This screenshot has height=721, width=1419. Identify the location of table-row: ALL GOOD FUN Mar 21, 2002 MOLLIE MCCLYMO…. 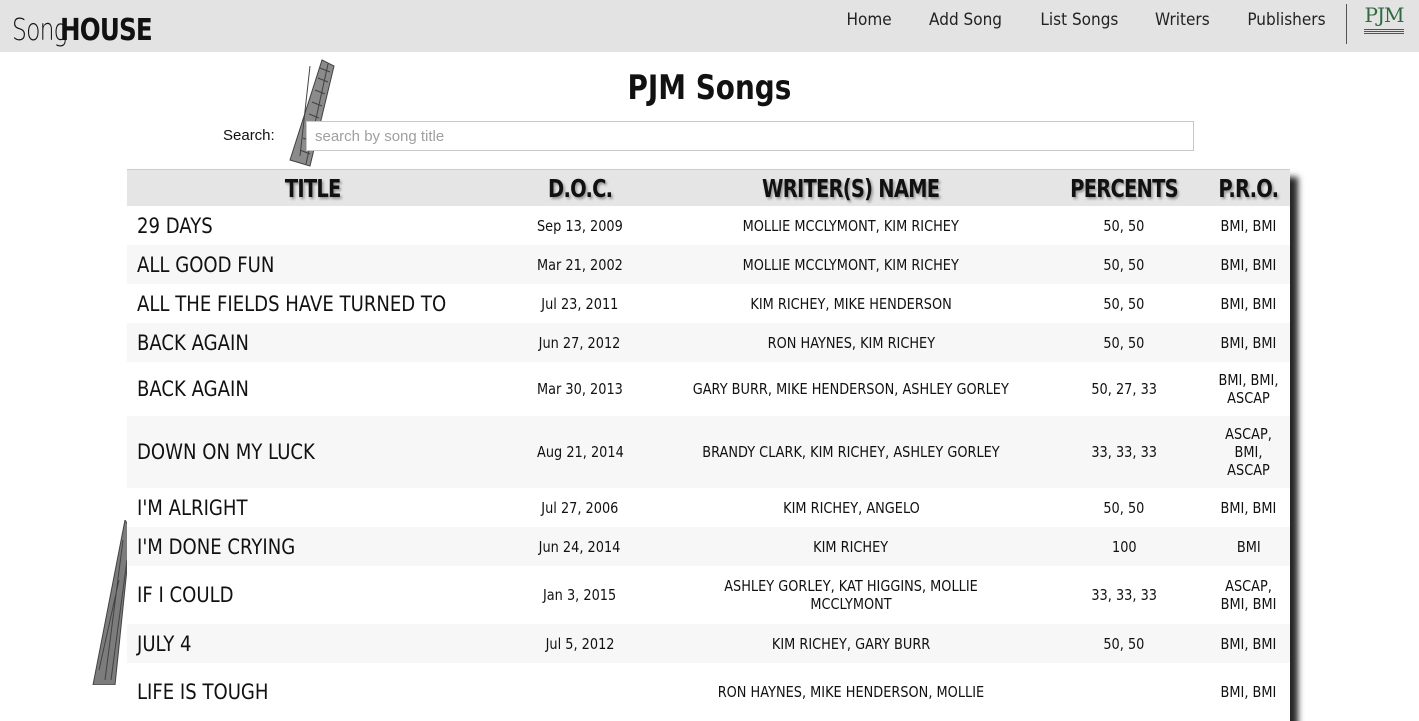
(708, 264).